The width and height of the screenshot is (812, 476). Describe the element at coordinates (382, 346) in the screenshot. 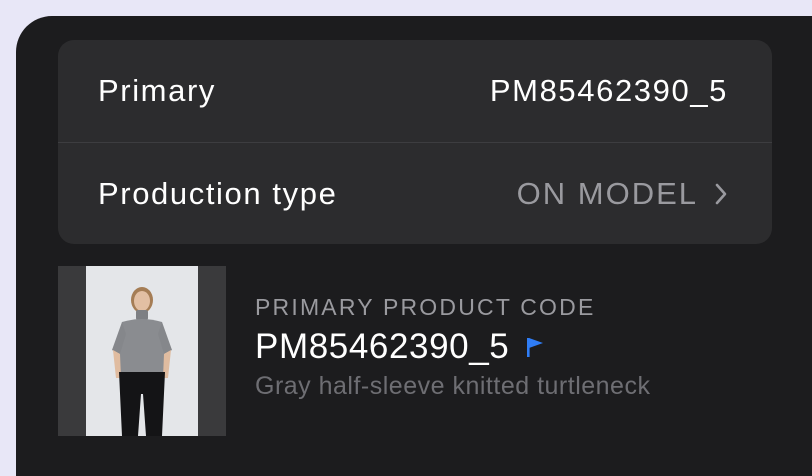

I see `product-code: PM85462390_5` at that location.